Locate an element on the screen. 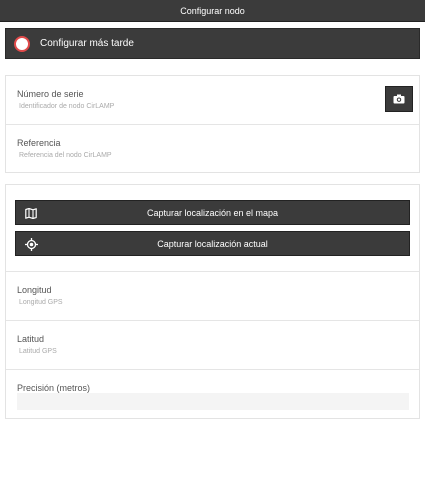  configure-later-radio is located at coordinates (22, 43).